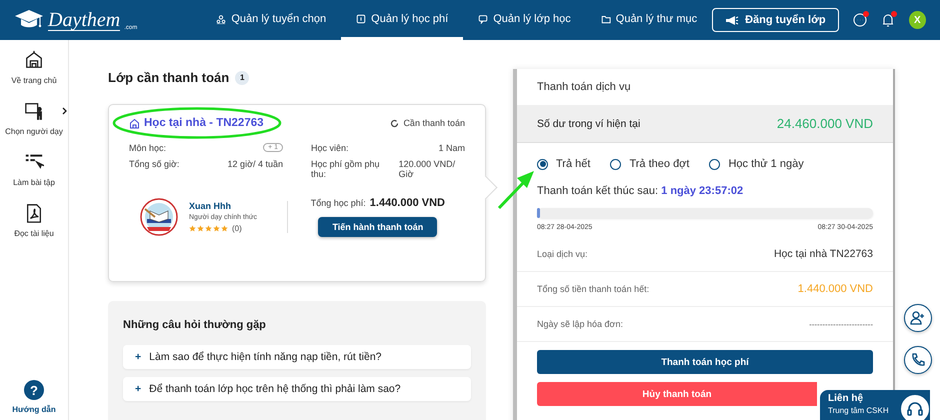 This screenshot has height=420, width=940. What do you see at coordinates (34, 390) in the screenshot?
I see `help-icon: ?` at bounding box center [34, 390].